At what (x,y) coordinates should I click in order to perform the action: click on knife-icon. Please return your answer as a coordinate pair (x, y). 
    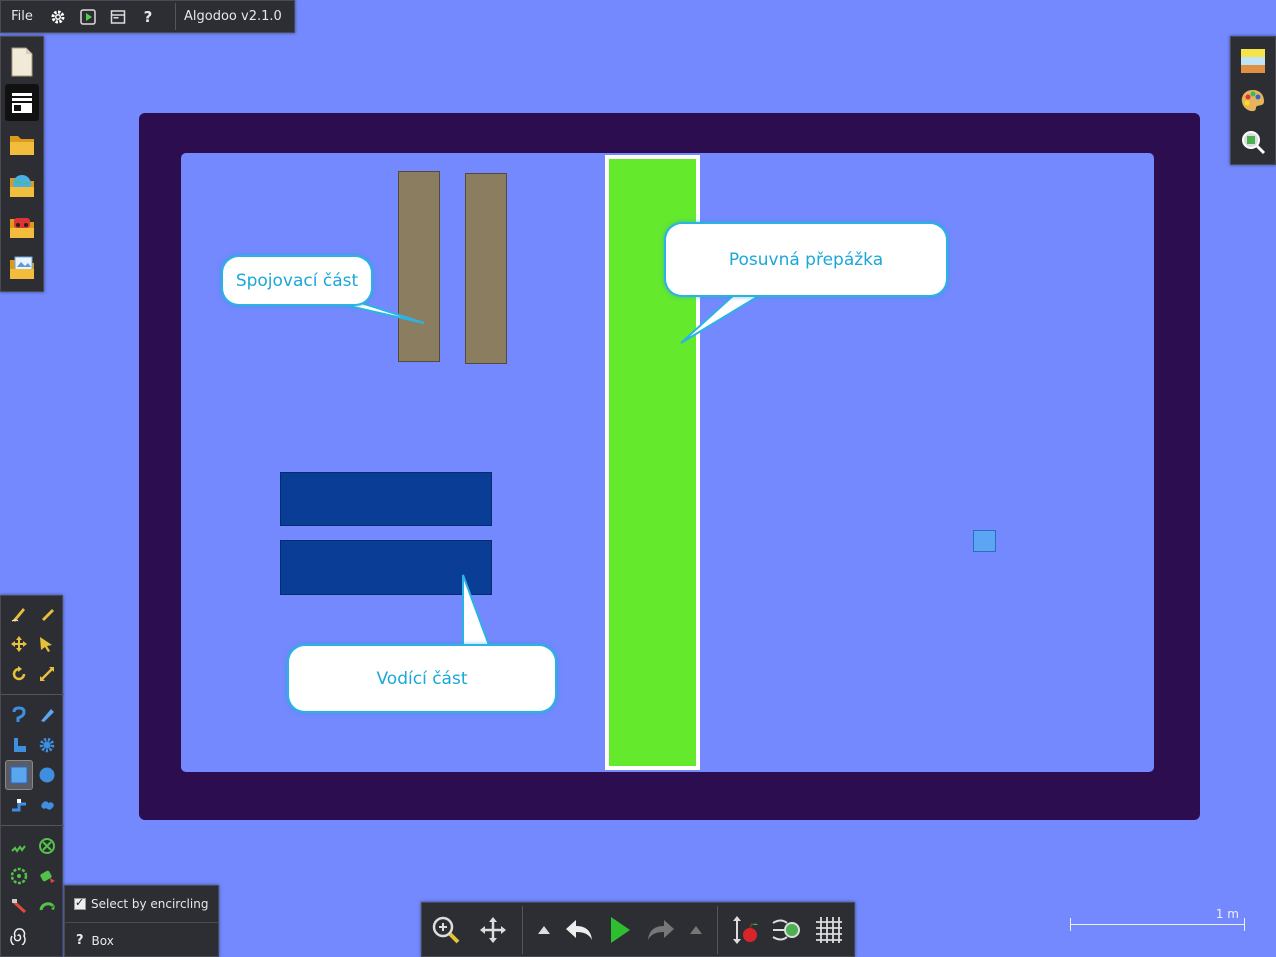
    Looking at the image, I should click on (47, 715).